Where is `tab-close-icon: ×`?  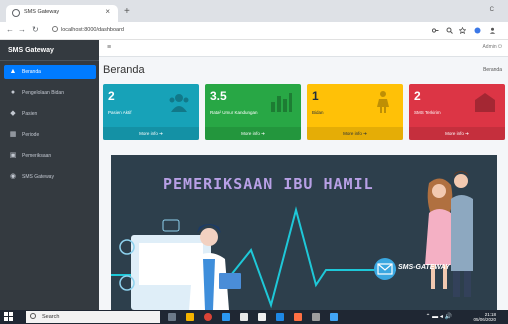
tab-close-icon: × is located at coordinates (107, 11).